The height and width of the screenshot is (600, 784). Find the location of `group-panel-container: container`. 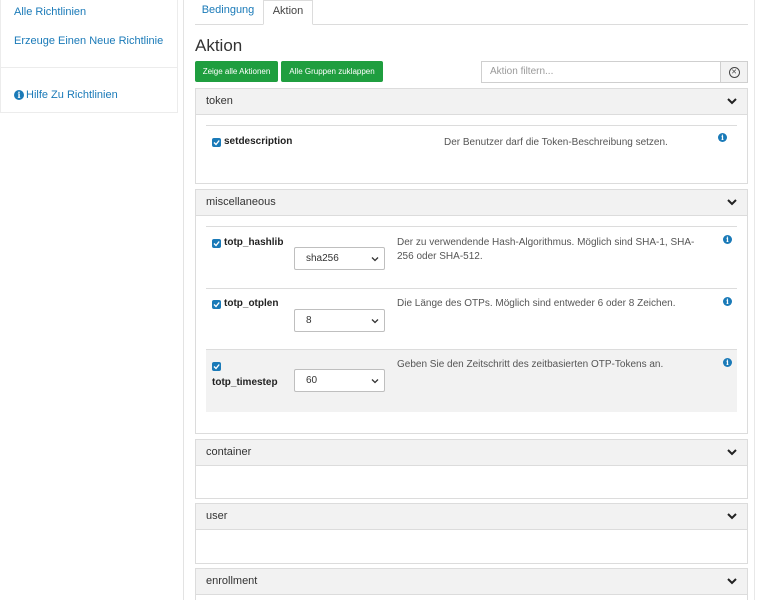

group-panel-container: container is located at coordinates (471, 469).